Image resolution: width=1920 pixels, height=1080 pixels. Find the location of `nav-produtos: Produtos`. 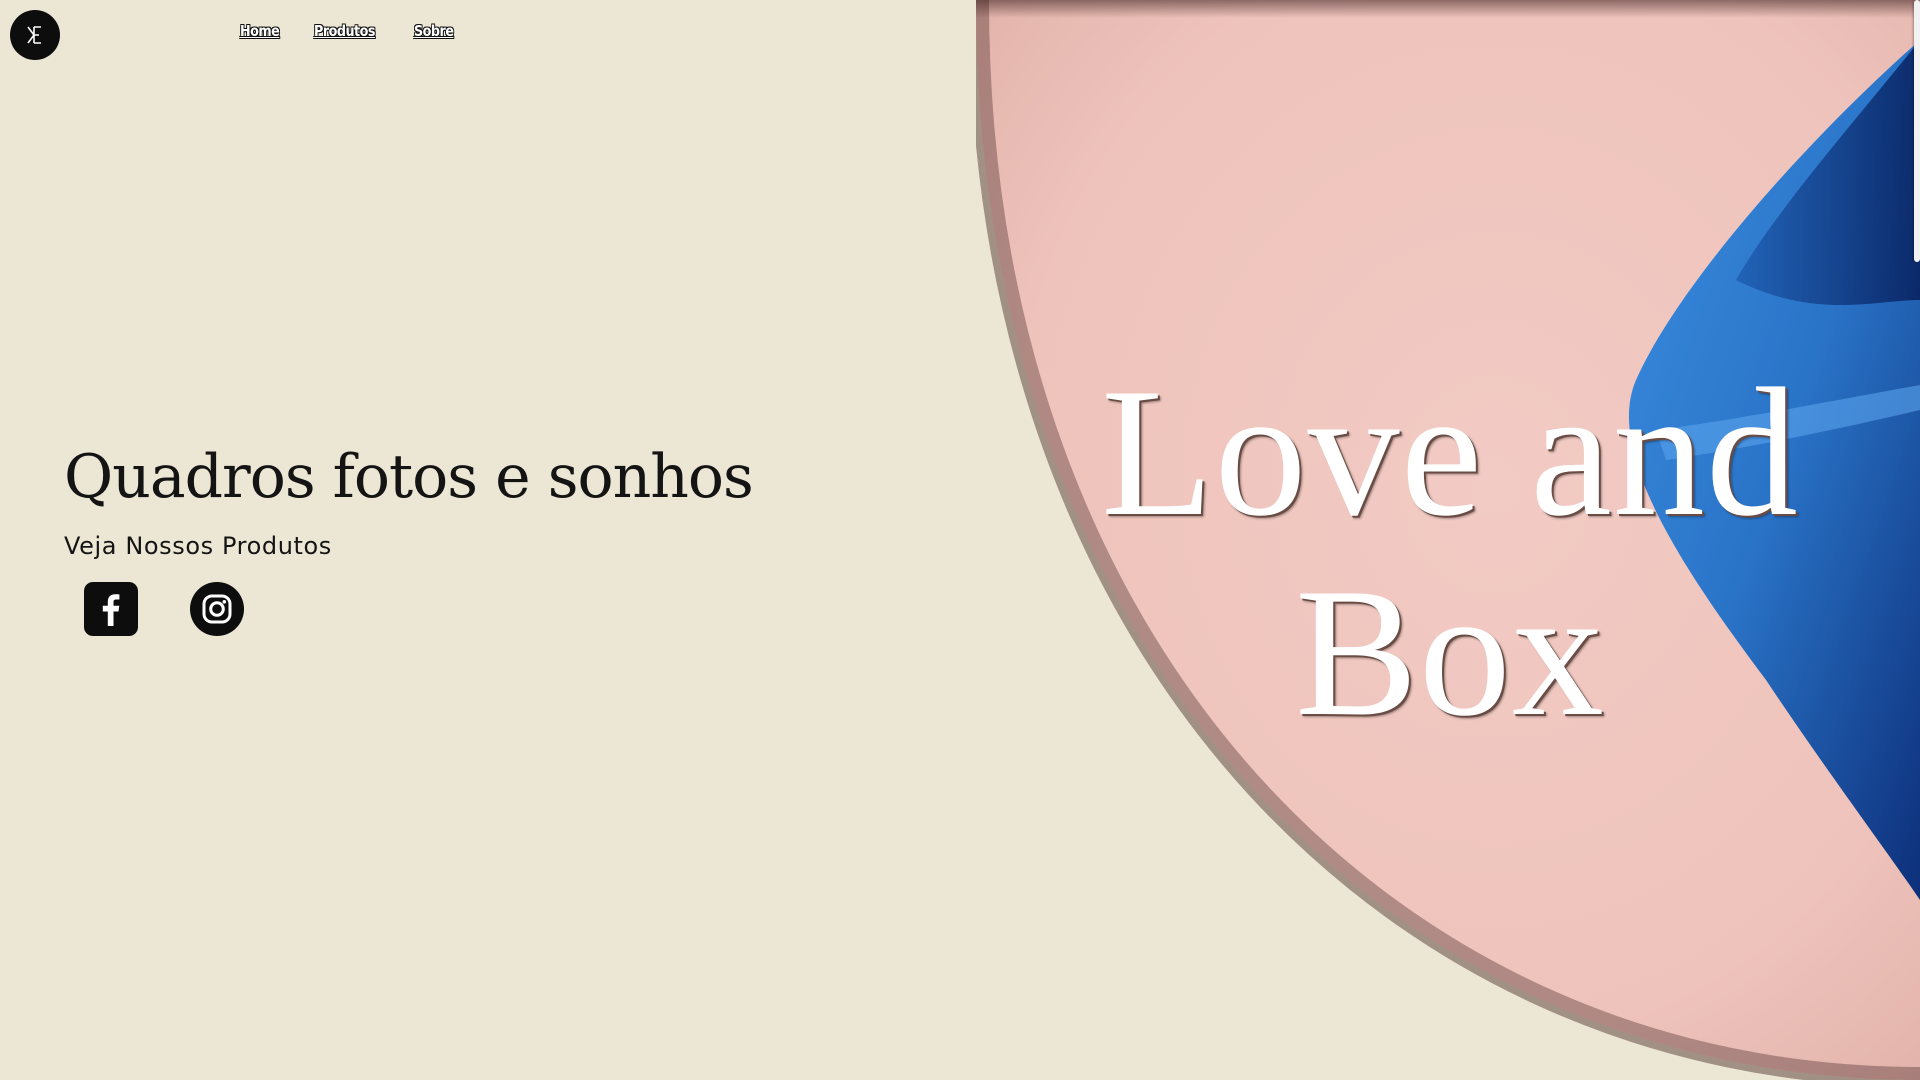

nav-produtos: Produtos is located at coordinates (344, 31).